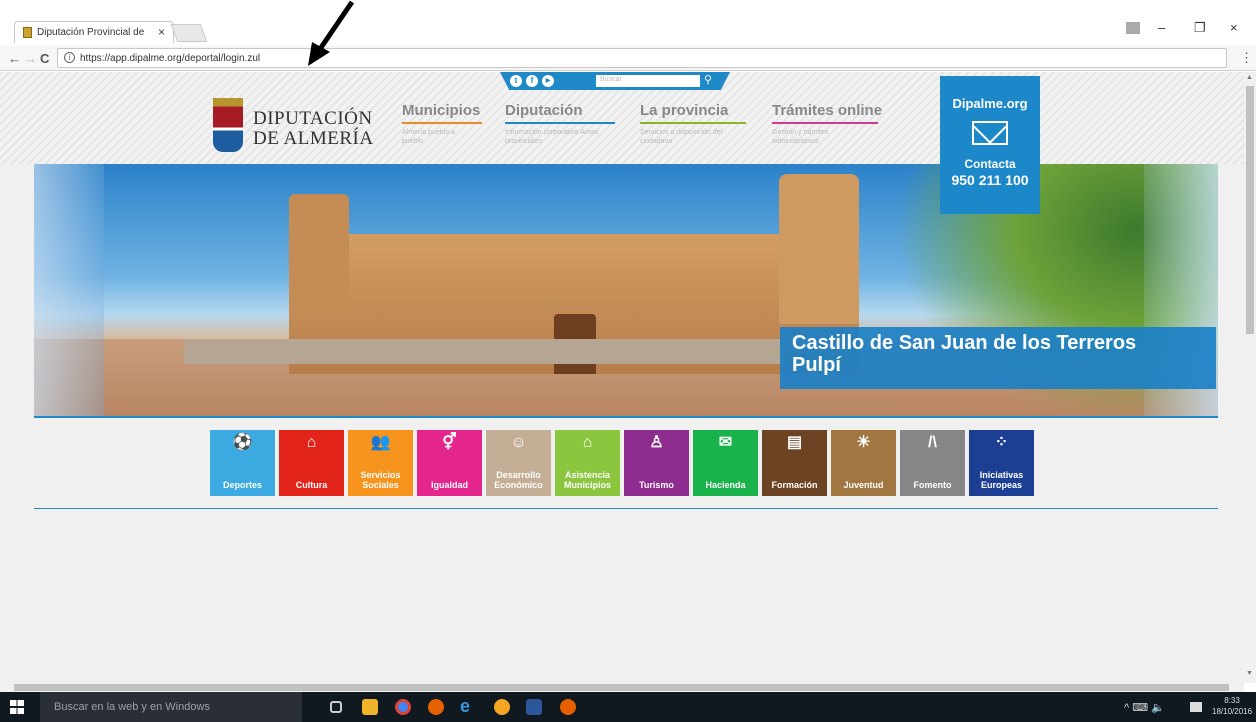 The image size is (1256, 722). I want to click on new-tab-button, so click(189, 33).